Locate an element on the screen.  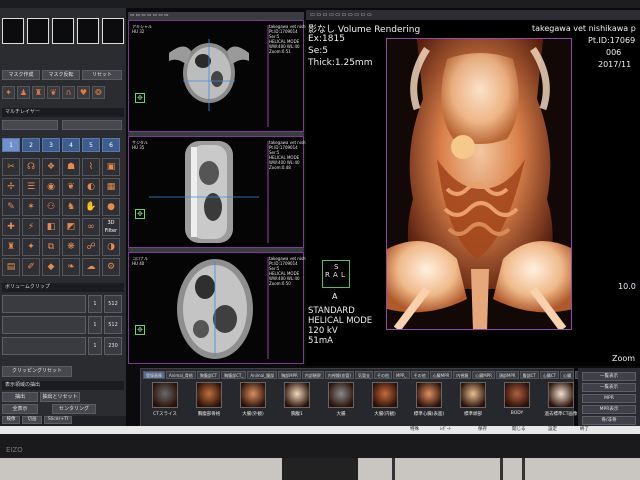
torso-tool-icon: ♜ is located at coordinates (11, 247).